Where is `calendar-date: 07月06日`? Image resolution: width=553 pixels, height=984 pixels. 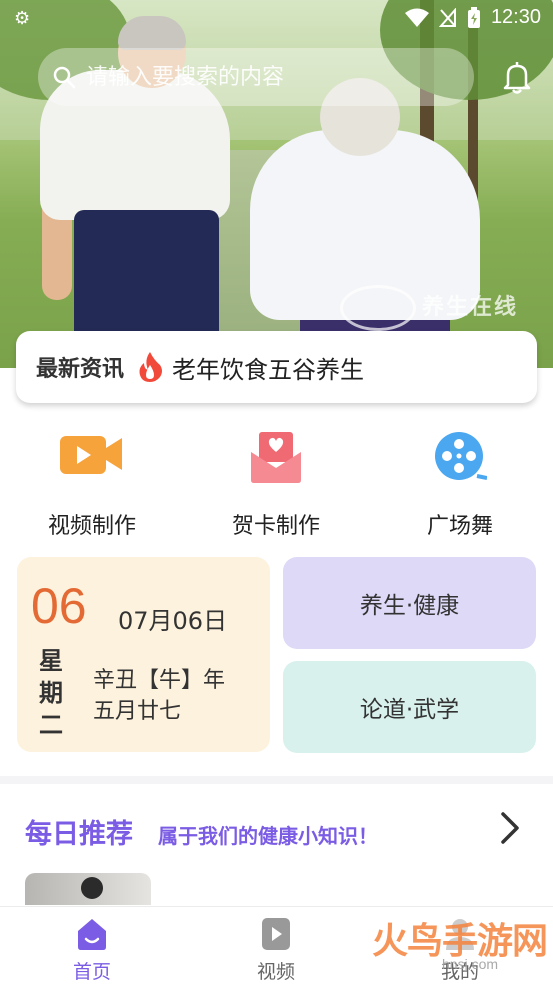
calendar-date: 07月06日 is located at coordinates (173, 621).